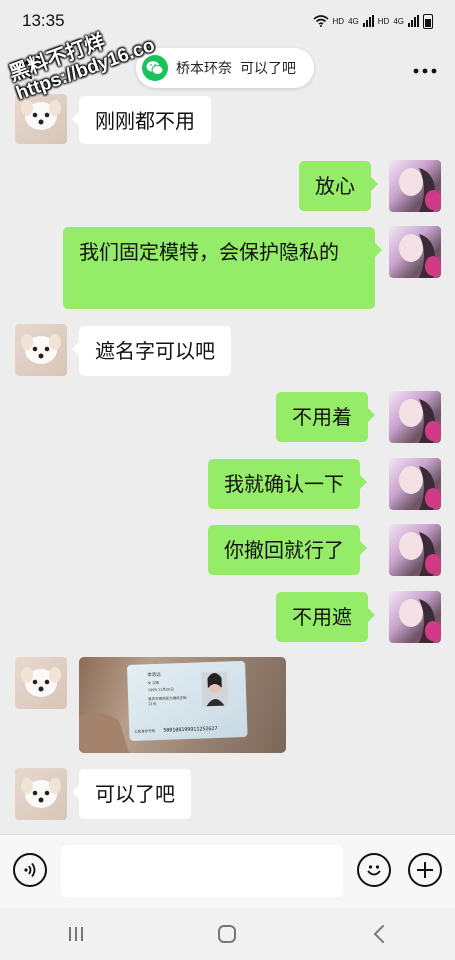 The image size is (455, 960). What do you see at coordinates (353, 21) in the screenshot?
I see `net-label-1b: 4G` at bounding box center [353, 21].